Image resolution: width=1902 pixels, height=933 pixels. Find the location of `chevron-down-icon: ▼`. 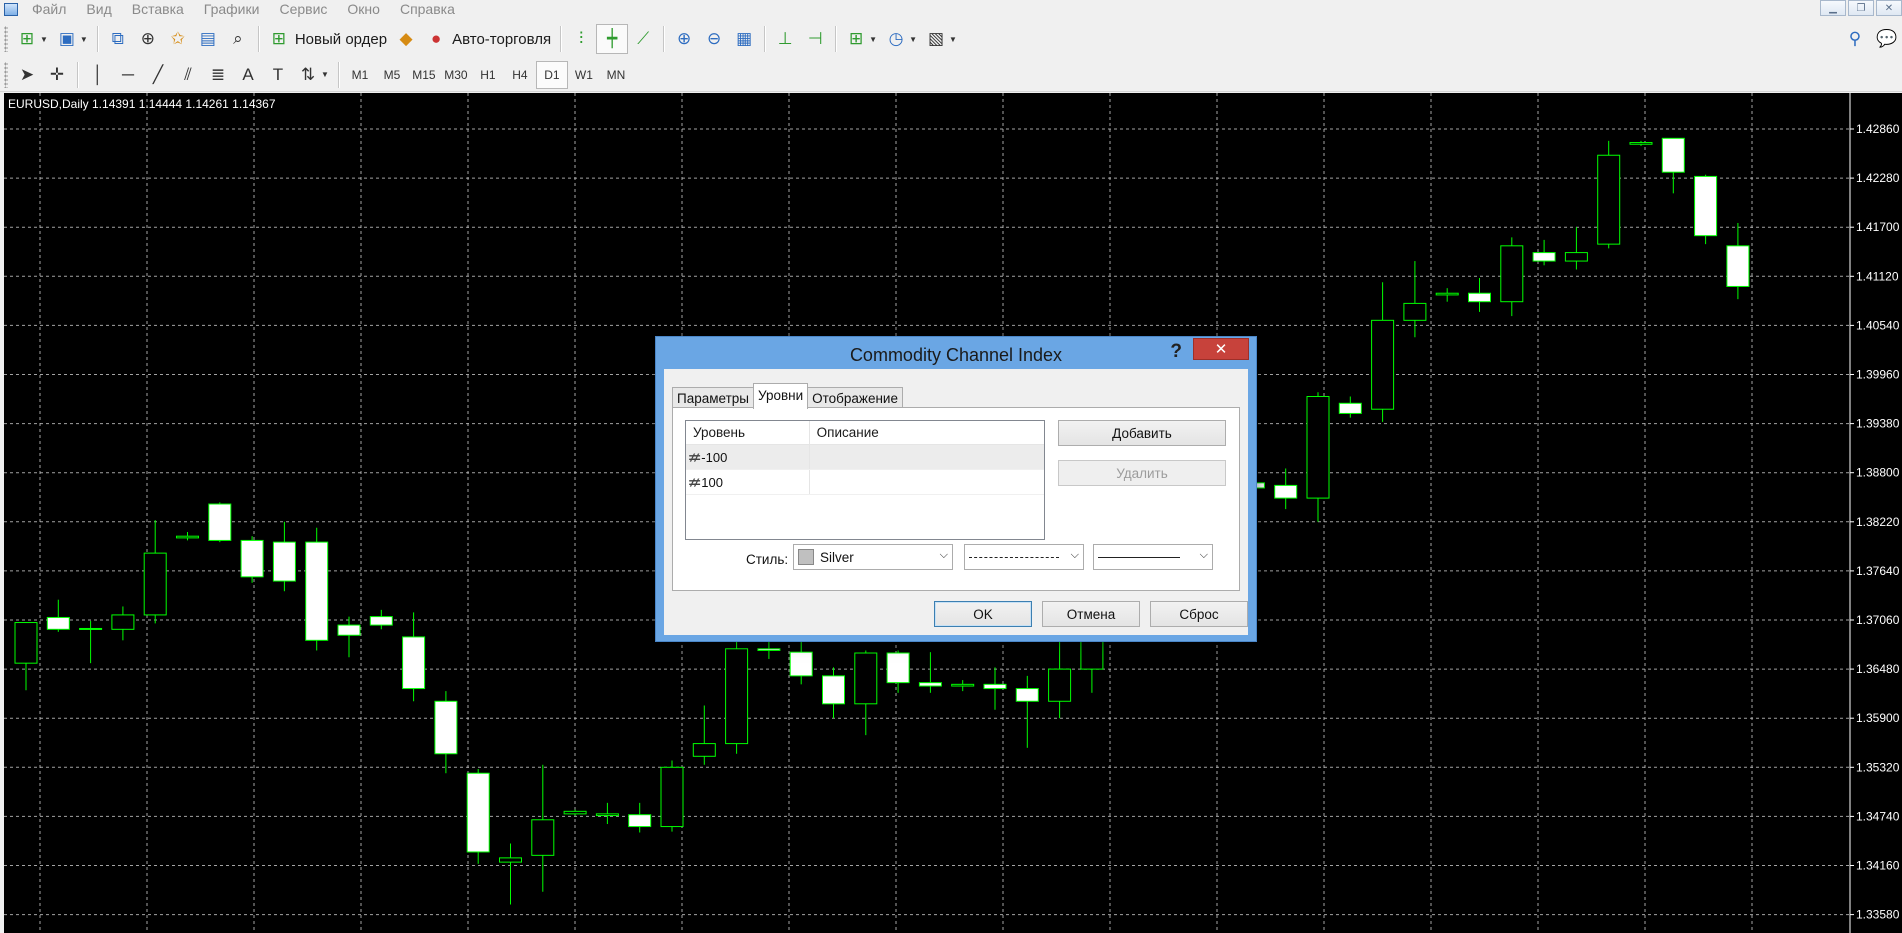

chevron-down-icon: ▼ is located at coordinates (44, 39).